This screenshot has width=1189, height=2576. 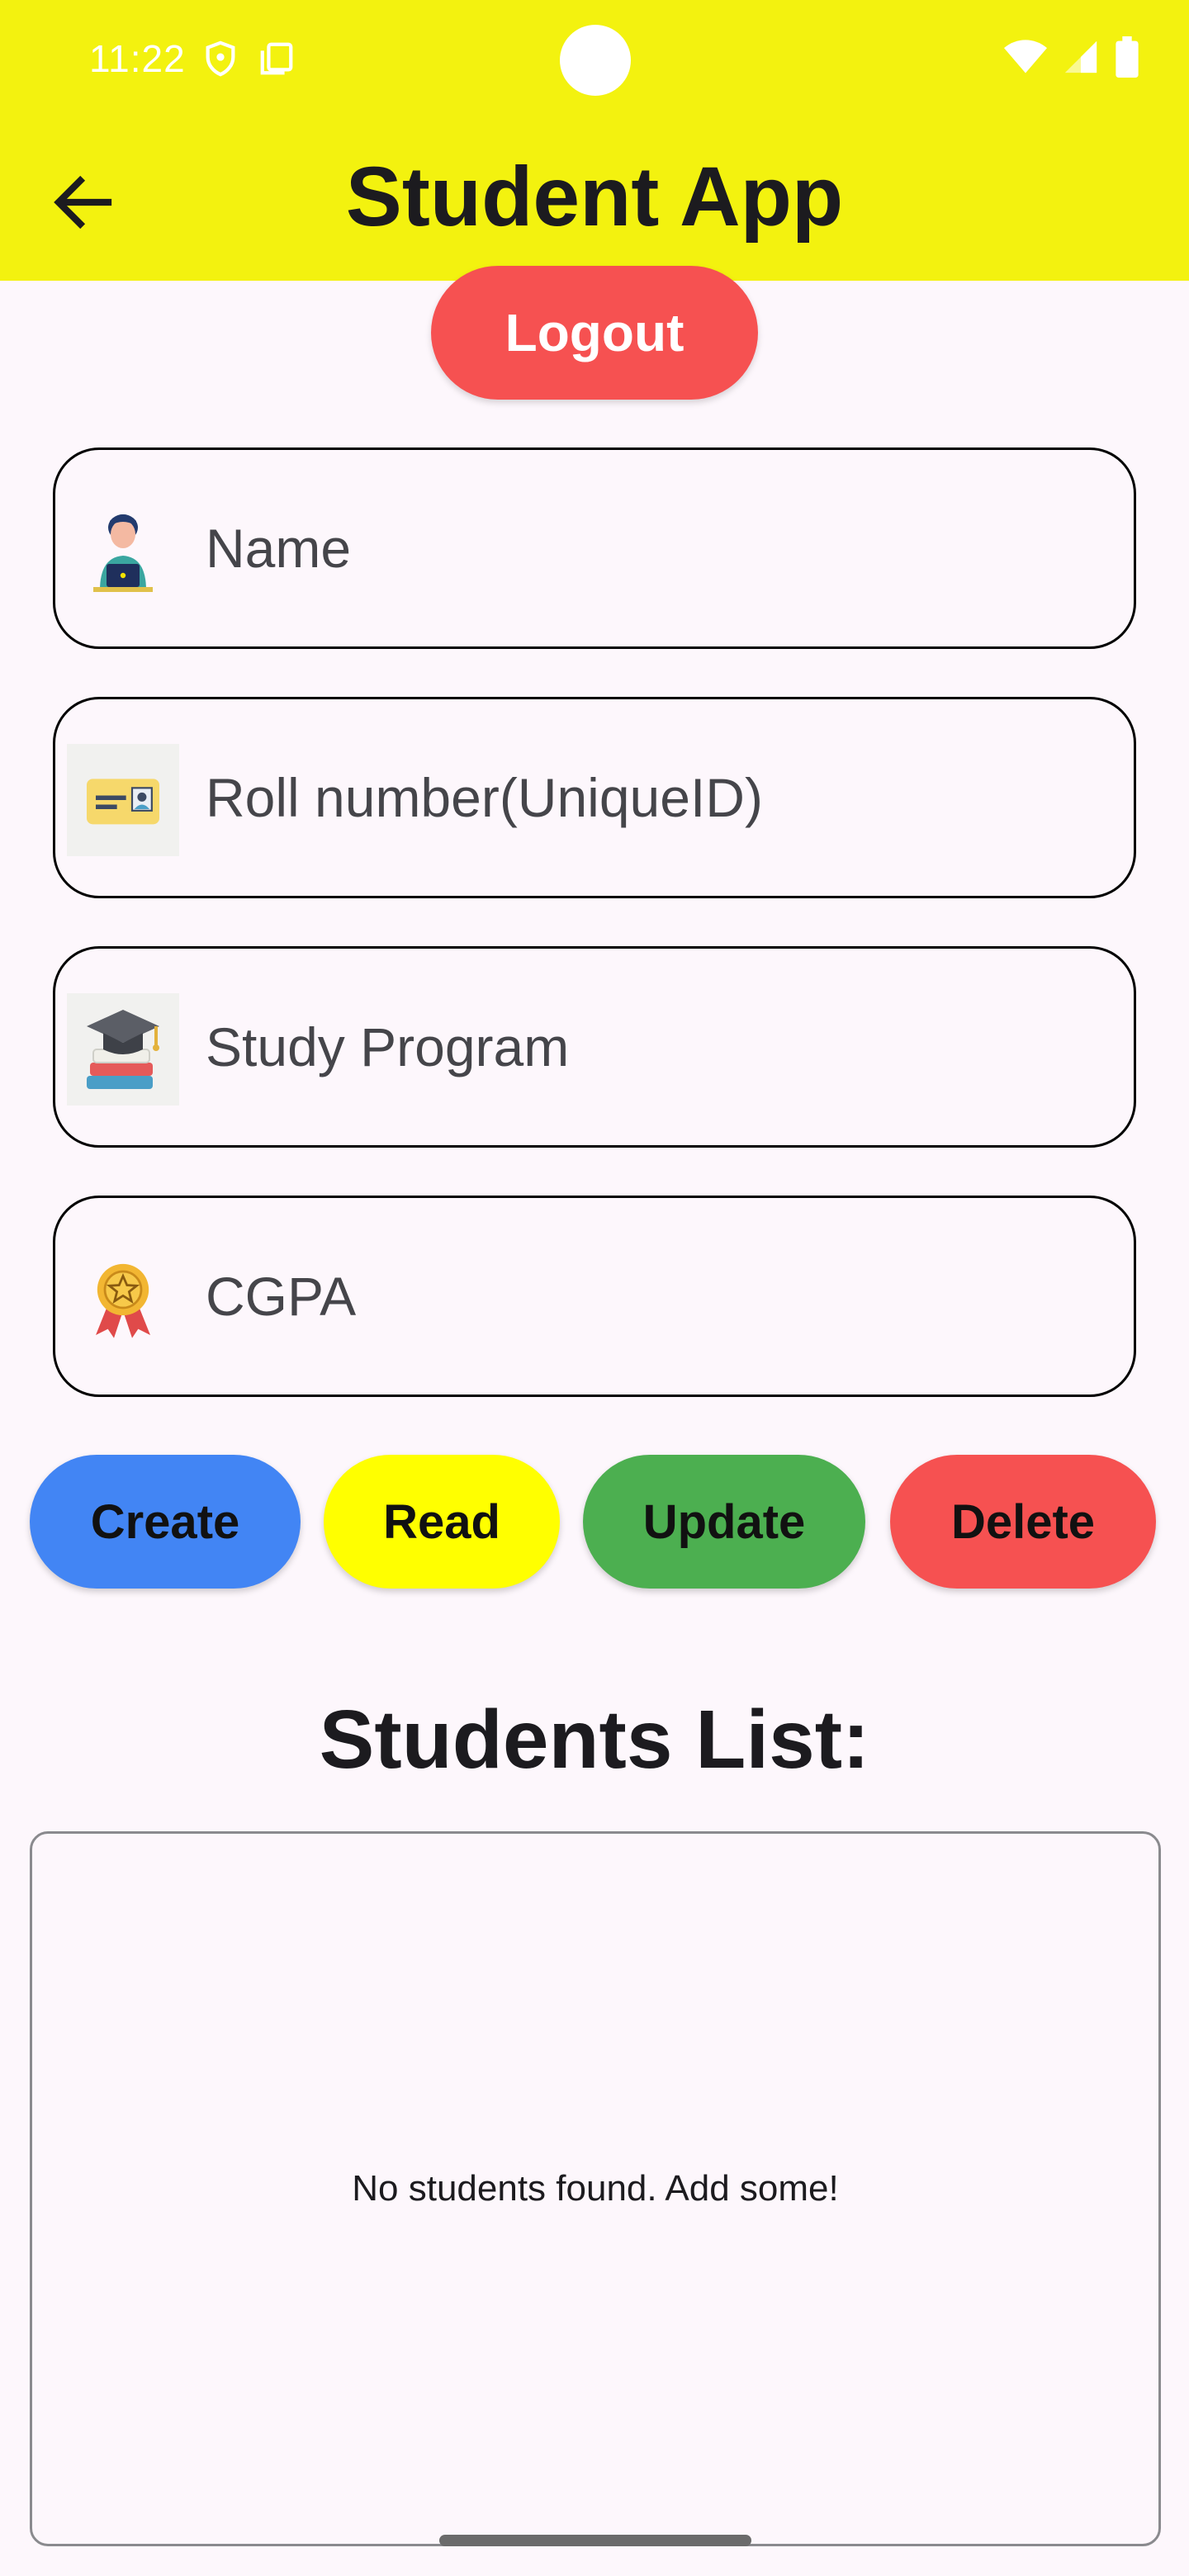 I want to click on cgpa-field: CGPA, so click(x=594, y=1296).